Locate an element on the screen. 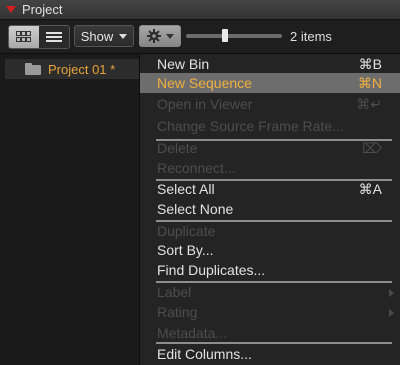  menu-item-label: New Bin is located at coordinates (183, 64).